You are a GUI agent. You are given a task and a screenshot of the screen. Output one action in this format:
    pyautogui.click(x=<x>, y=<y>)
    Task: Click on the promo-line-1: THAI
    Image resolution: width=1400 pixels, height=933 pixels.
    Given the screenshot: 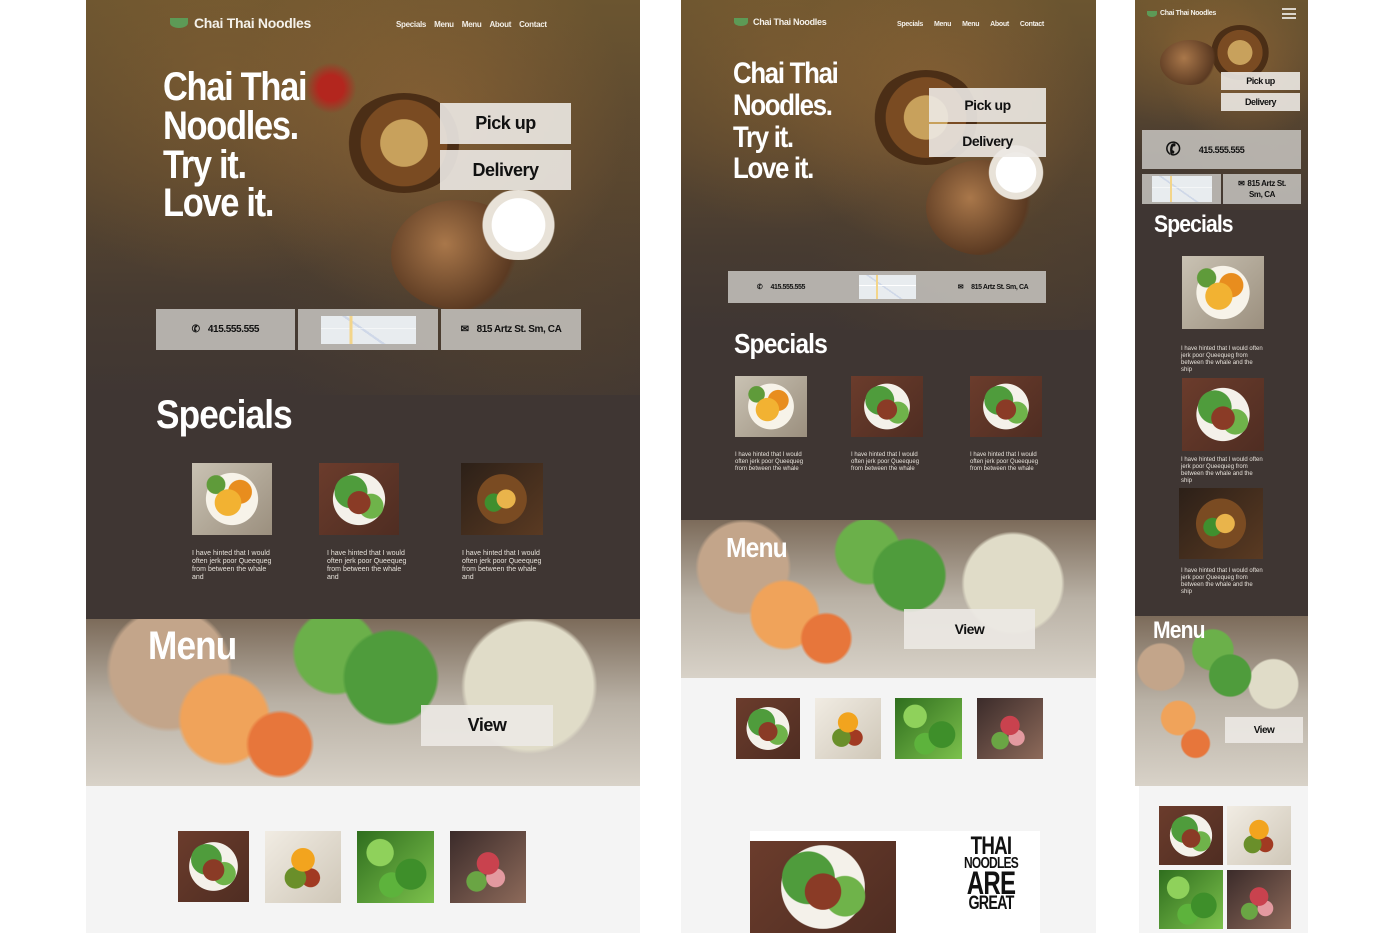 What is the action you would take?
    pyautogui.click(x=991, y=846)
    